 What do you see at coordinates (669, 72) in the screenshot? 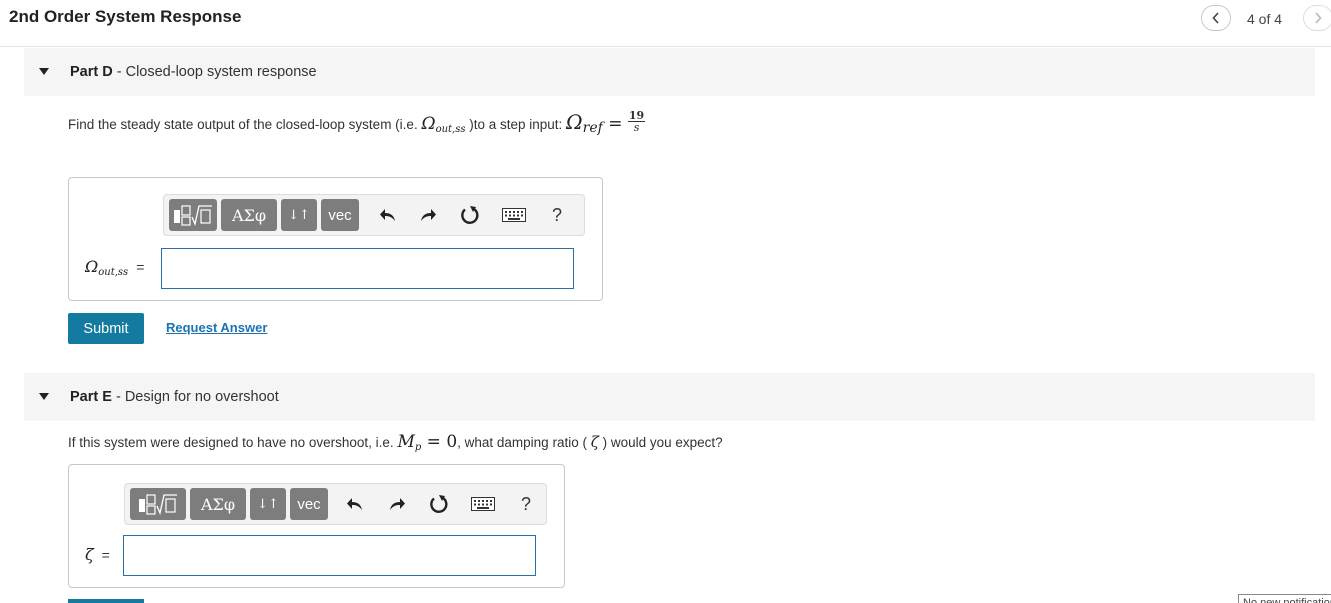
I see `part-d-header: Part D - Closed-loop system response` at bounding box center [669, 72].